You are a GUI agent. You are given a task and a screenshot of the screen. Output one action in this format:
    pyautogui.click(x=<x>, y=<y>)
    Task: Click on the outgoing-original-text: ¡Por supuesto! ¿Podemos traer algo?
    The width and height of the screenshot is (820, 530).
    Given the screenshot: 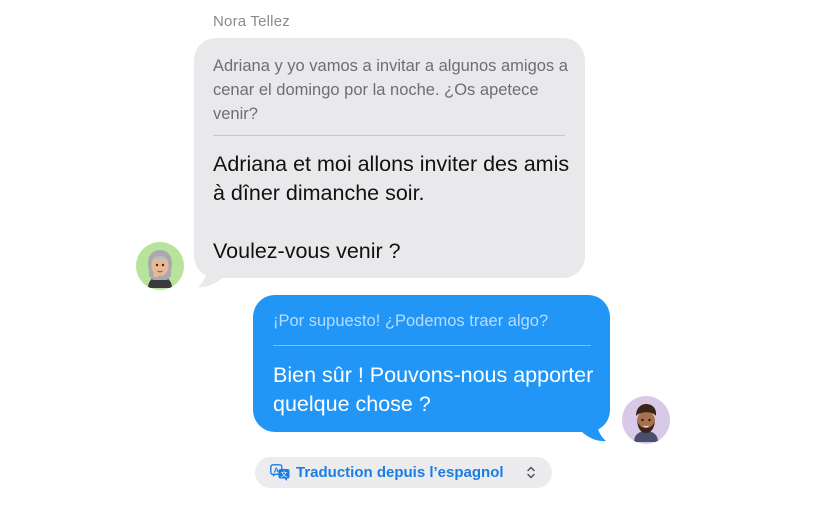 What is the action you would take?
    pyautogui.click(x=411, y=321)
    